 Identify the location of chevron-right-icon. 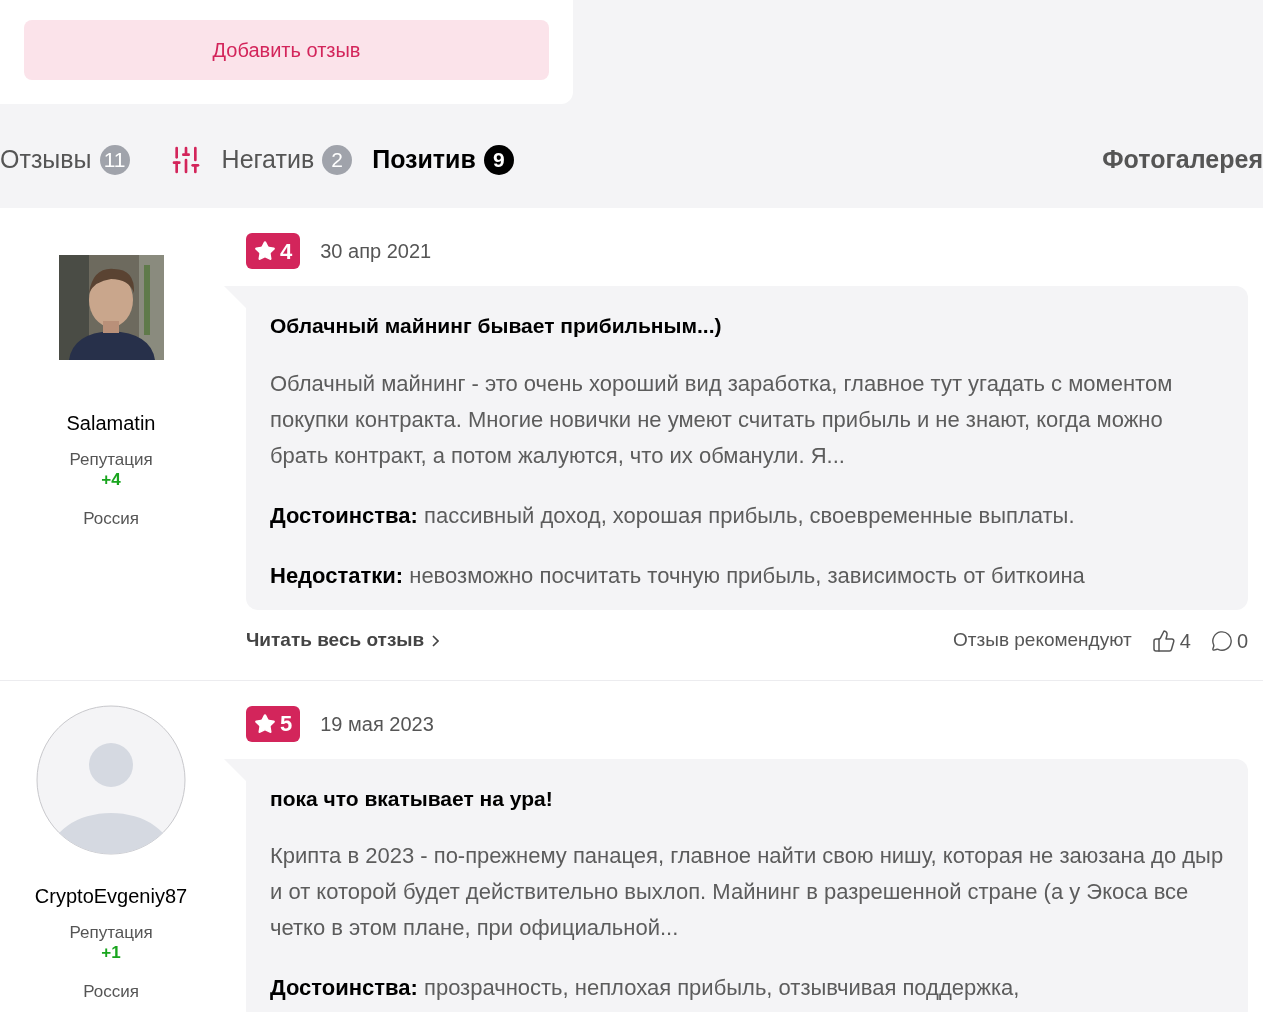
(436, 640).